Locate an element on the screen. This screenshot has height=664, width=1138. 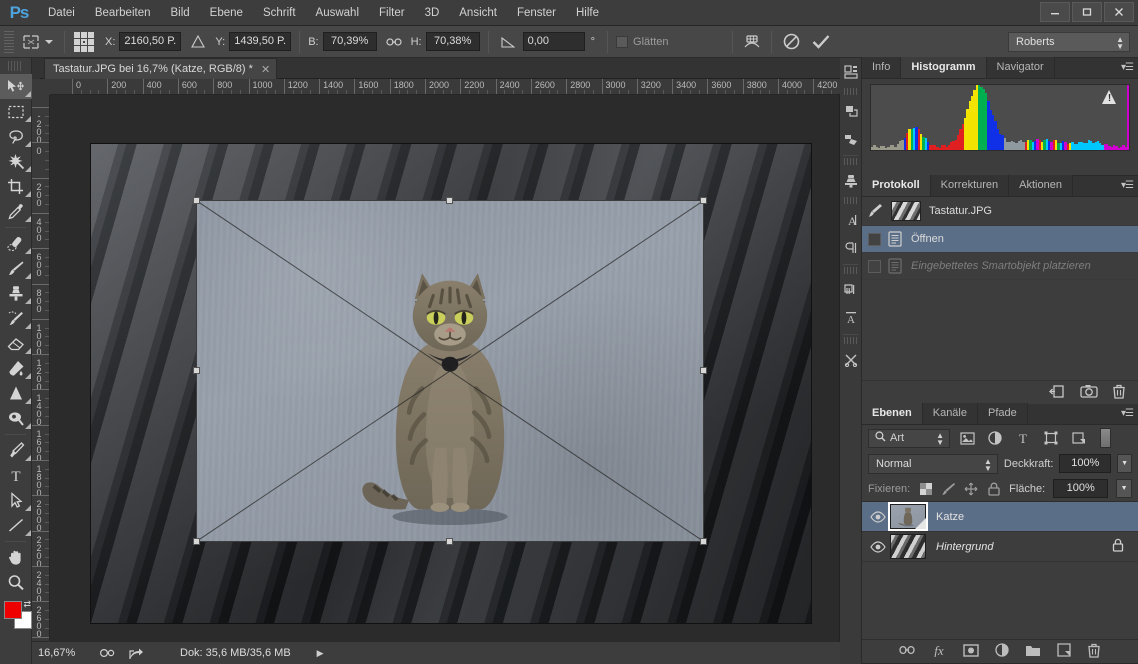
tab-pfade: Pfade is located at coordinates (1003, 413).